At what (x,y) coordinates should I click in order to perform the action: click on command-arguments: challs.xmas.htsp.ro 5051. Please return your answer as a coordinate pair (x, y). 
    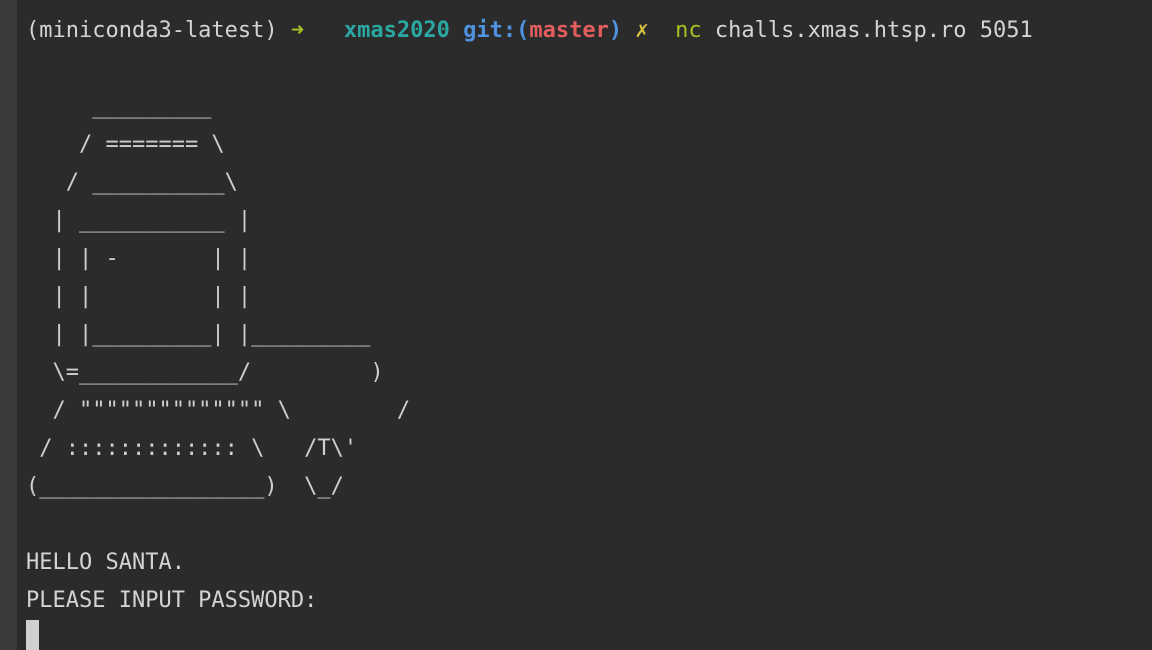
    Looking at the image, I should click on (873, 30).